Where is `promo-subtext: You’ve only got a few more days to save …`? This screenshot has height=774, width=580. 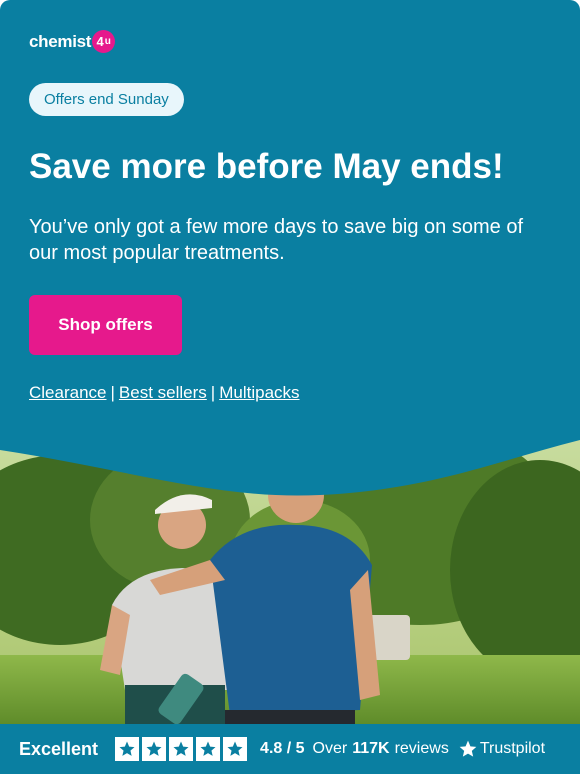
promo-subtext: You’ve only got a few more days to save … is located at coordinates (276, 240).